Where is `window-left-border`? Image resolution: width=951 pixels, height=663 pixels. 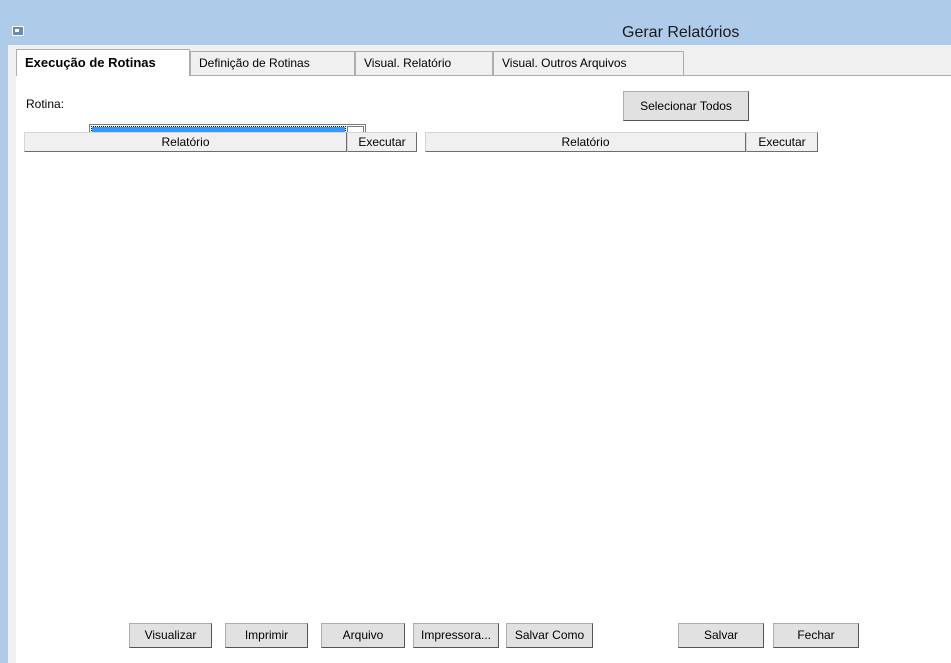 window-left-border is located at coordinates (4, 354).